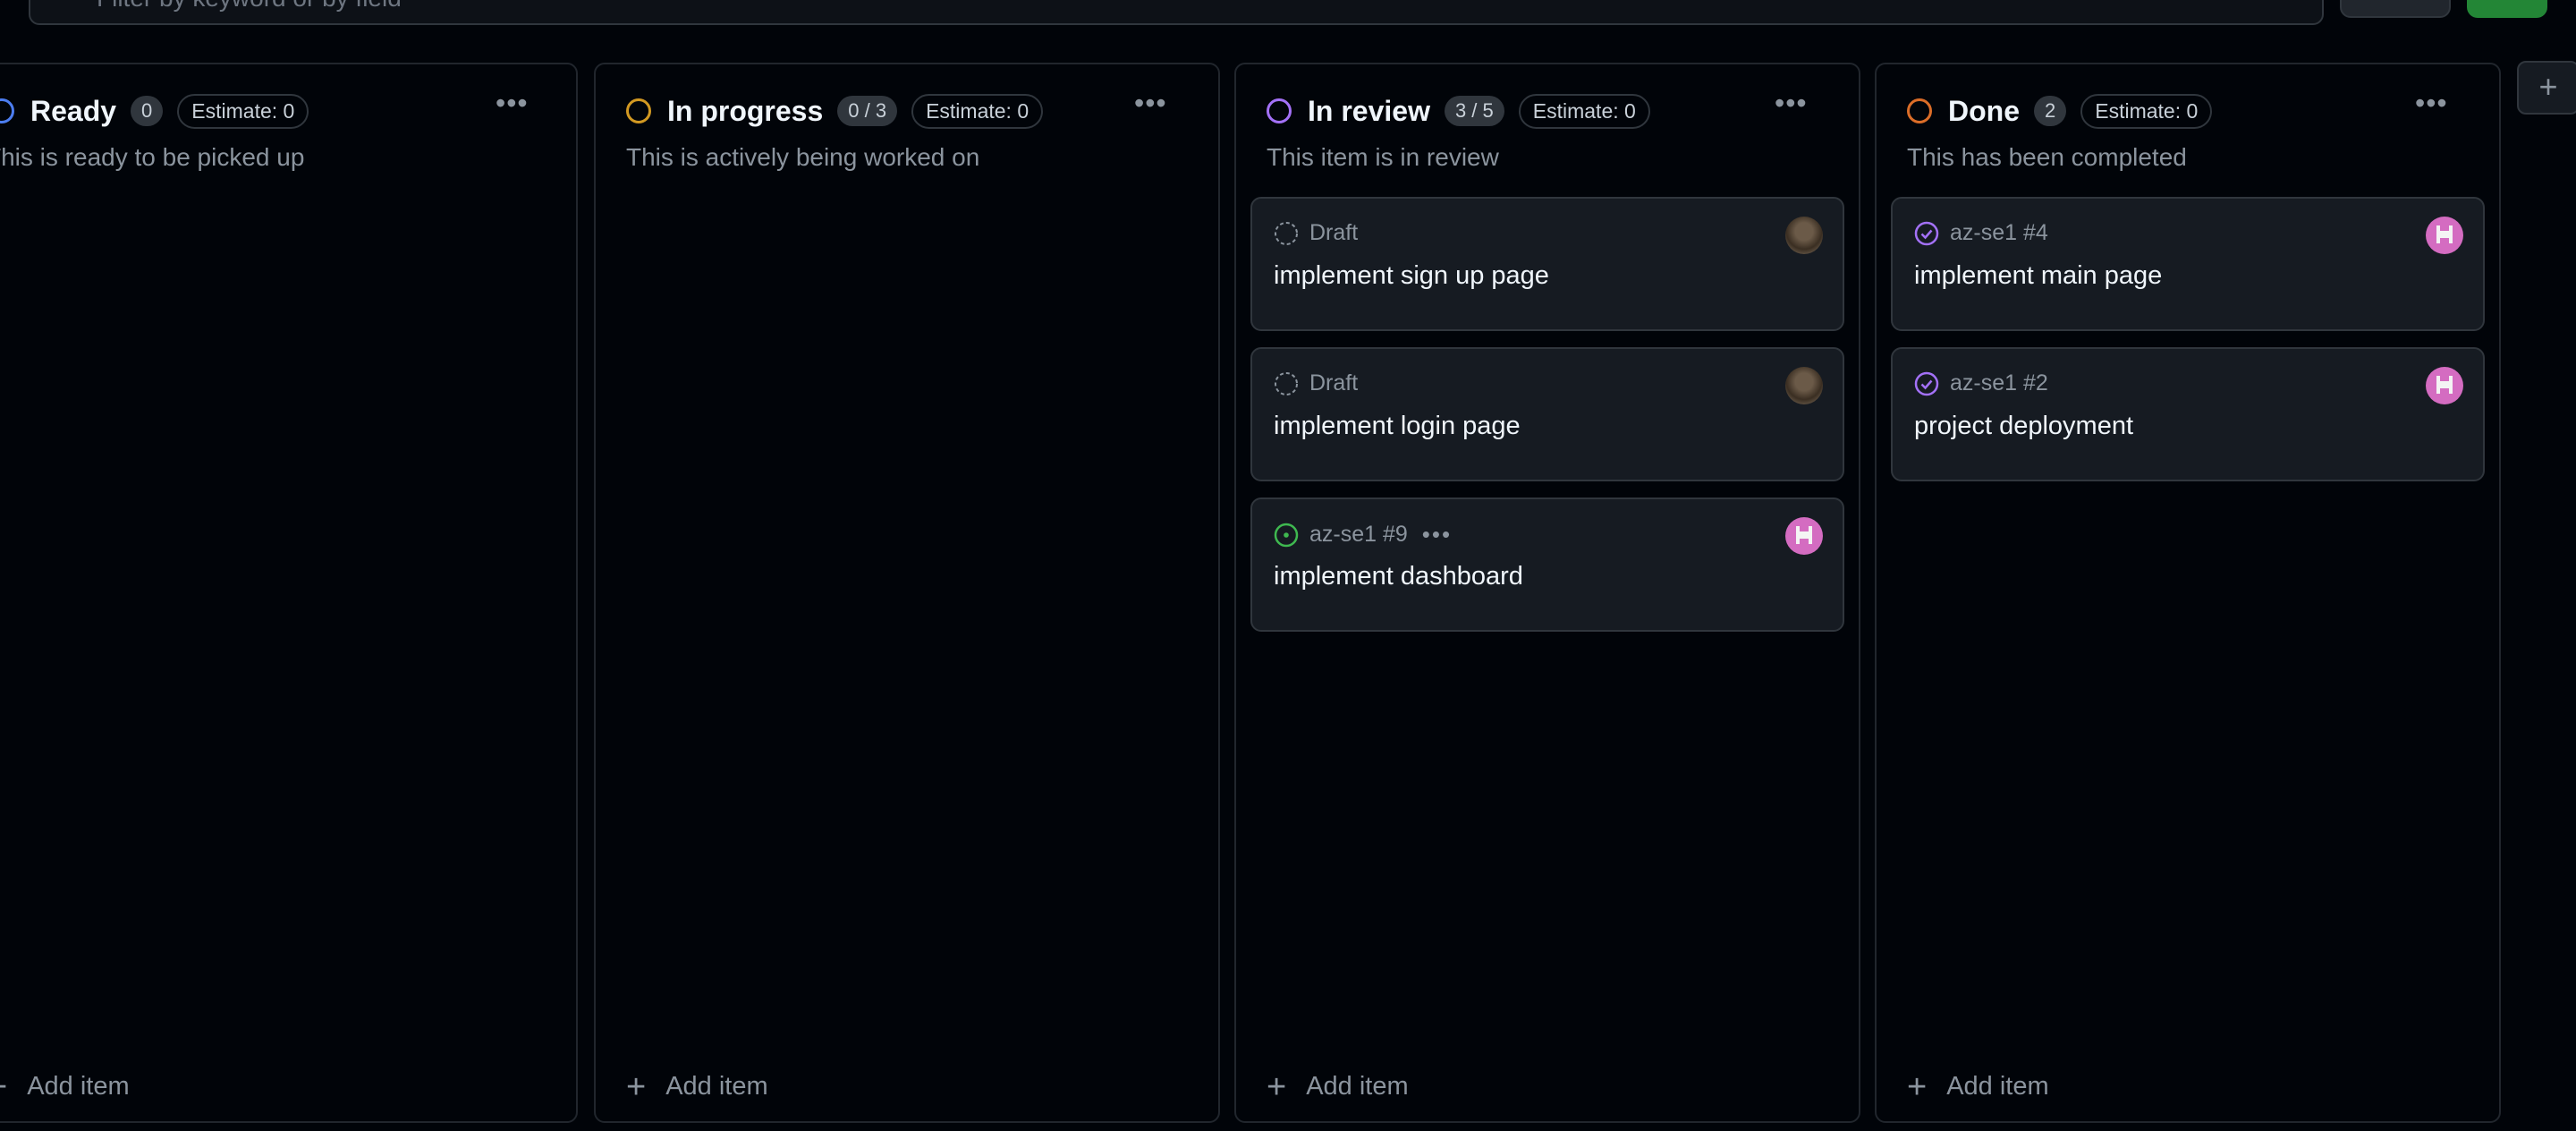 This screenshot has height=1131, width=2576. Describe the element at coordinates (803, 157) in the screenshot. I see `column-description: This is actively being worked on` at that location.